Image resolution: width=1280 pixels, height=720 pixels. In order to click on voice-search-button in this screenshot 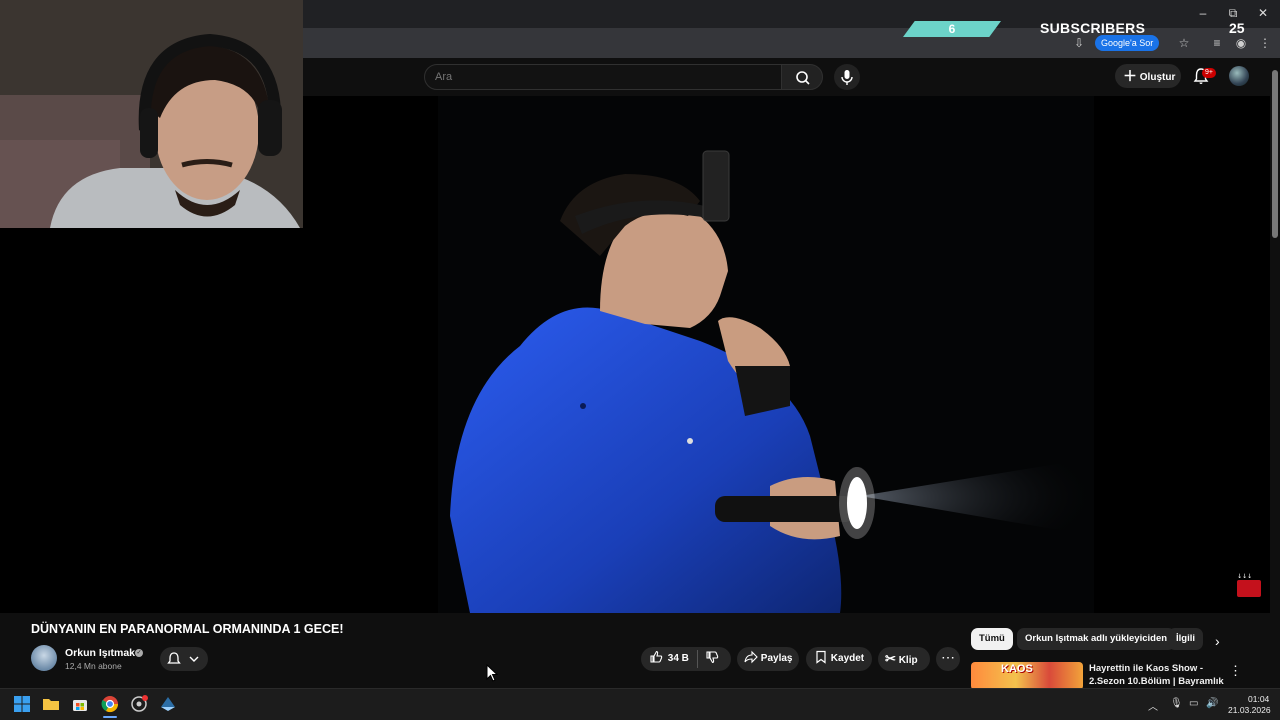, I will do `click(847, 77)`.